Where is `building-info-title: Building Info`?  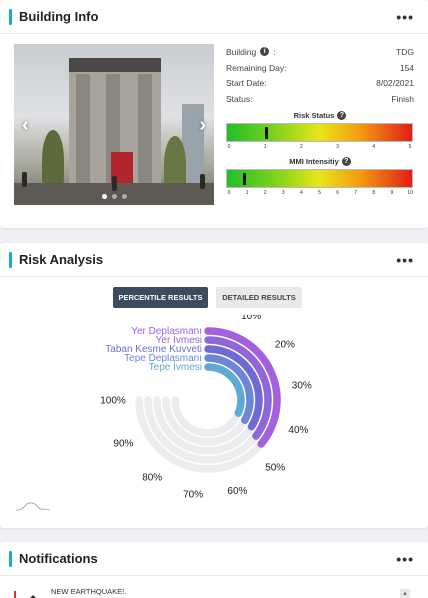 building-info-title: Building Info is located at coordinates (54, 16).